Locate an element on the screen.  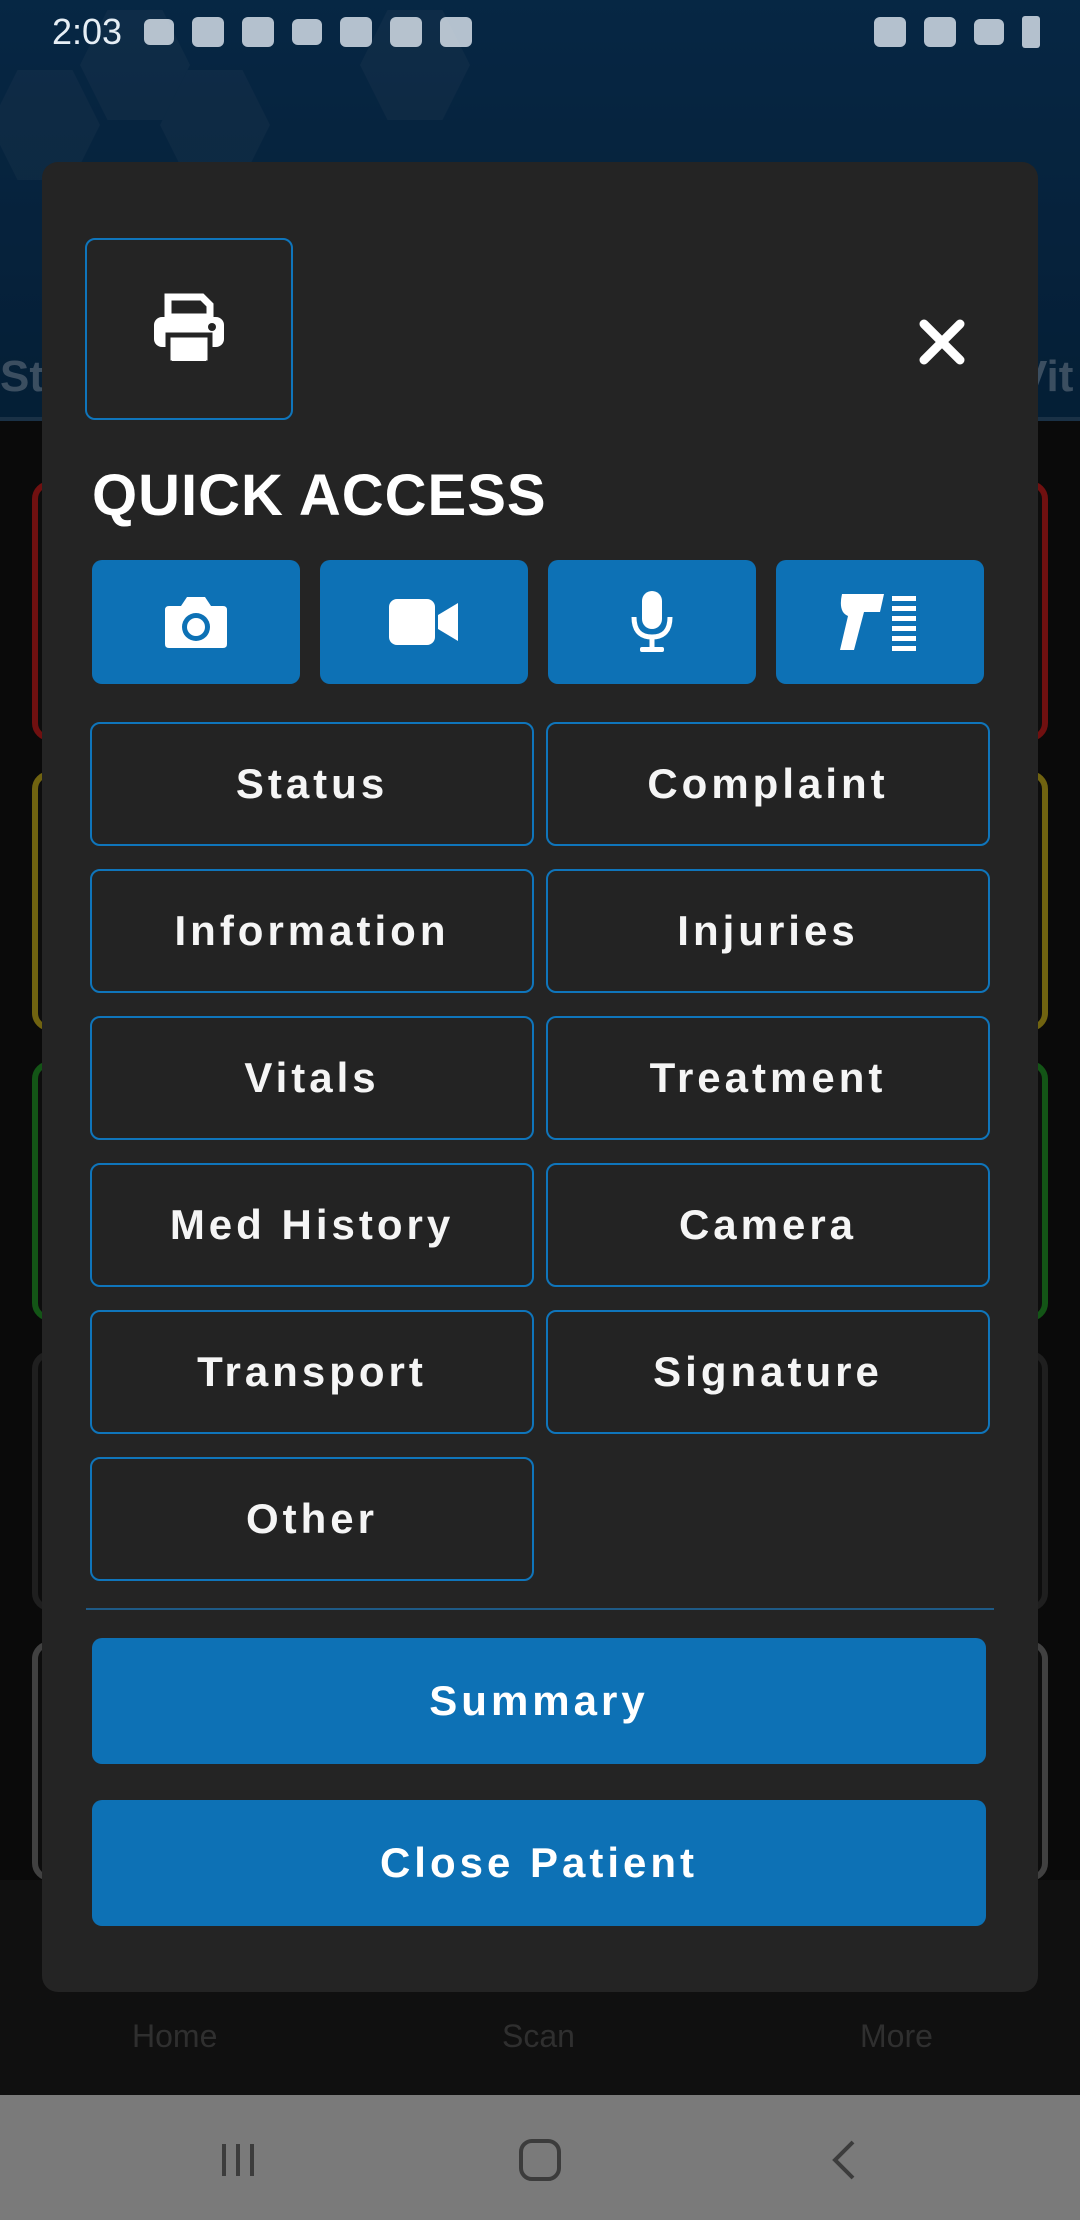
photo-button is located at coordinates (196, 622).